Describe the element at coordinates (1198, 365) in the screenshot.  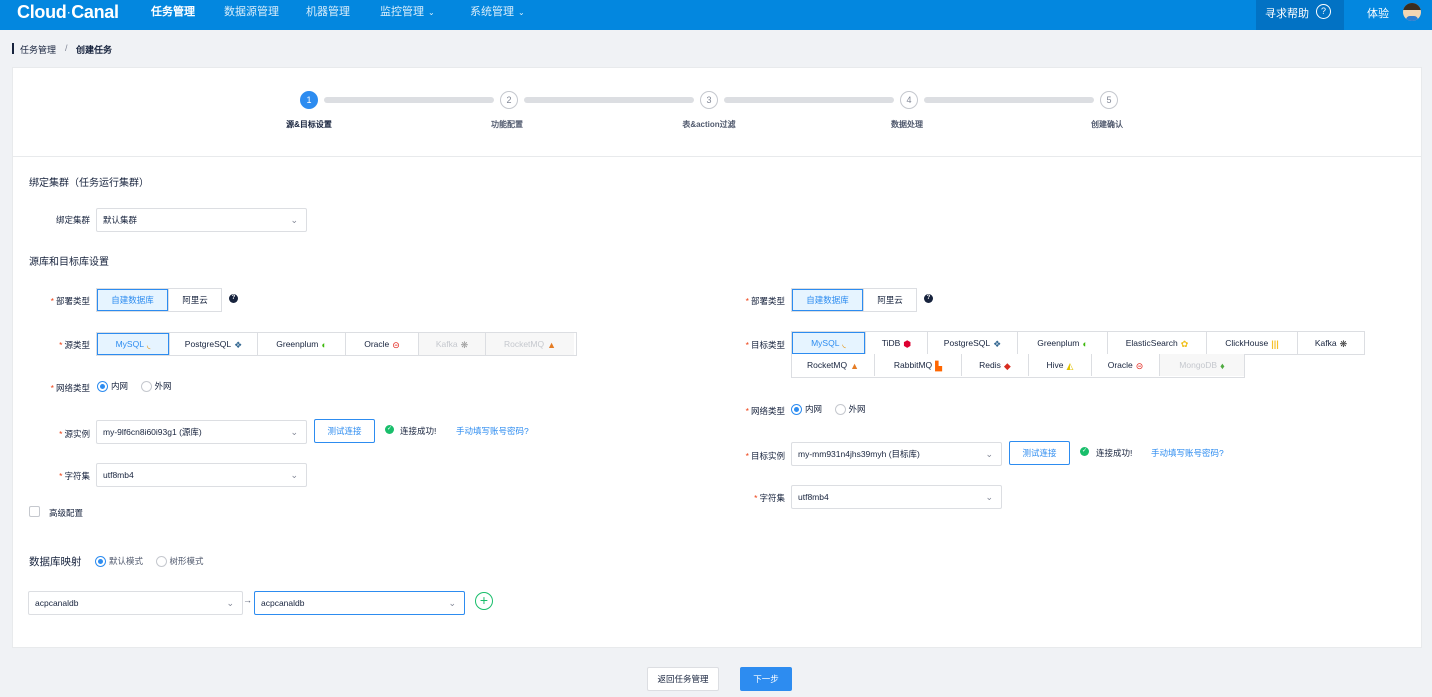
I see `btn-label: MongoDB` at that location.